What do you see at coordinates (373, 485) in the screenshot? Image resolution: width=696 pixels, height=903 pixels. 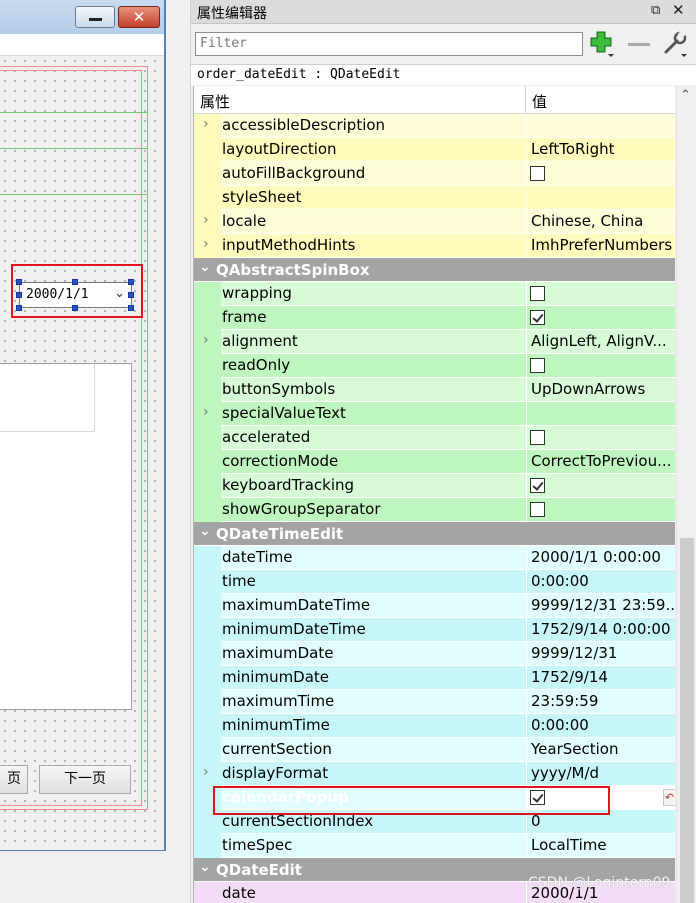 I see `property-name: keyboardTracking` at bounding box center [373, 485].